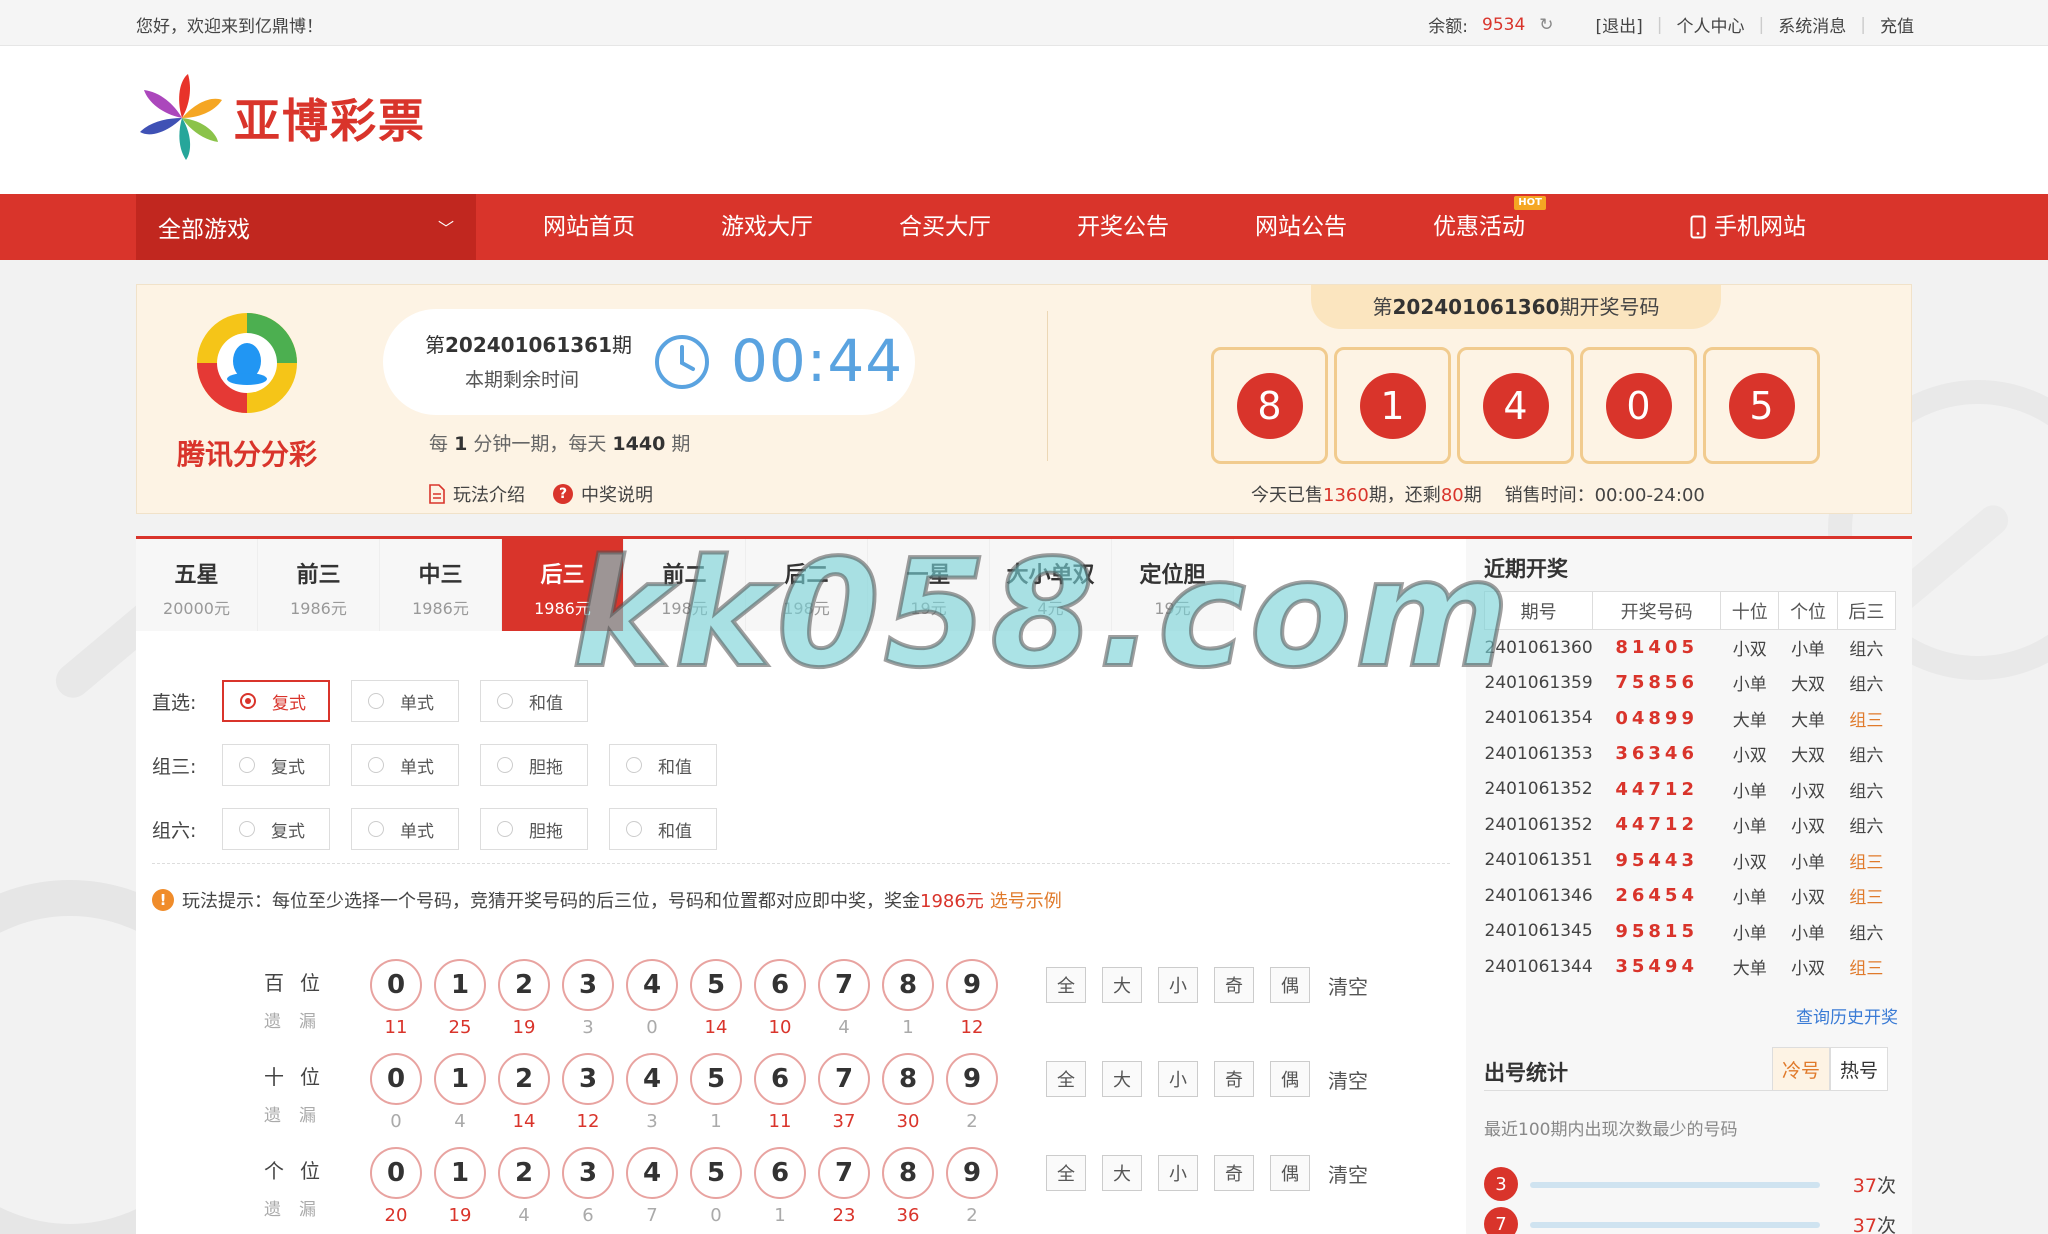  I want to click on table-cell: 2401061345, so click(1538, 931).